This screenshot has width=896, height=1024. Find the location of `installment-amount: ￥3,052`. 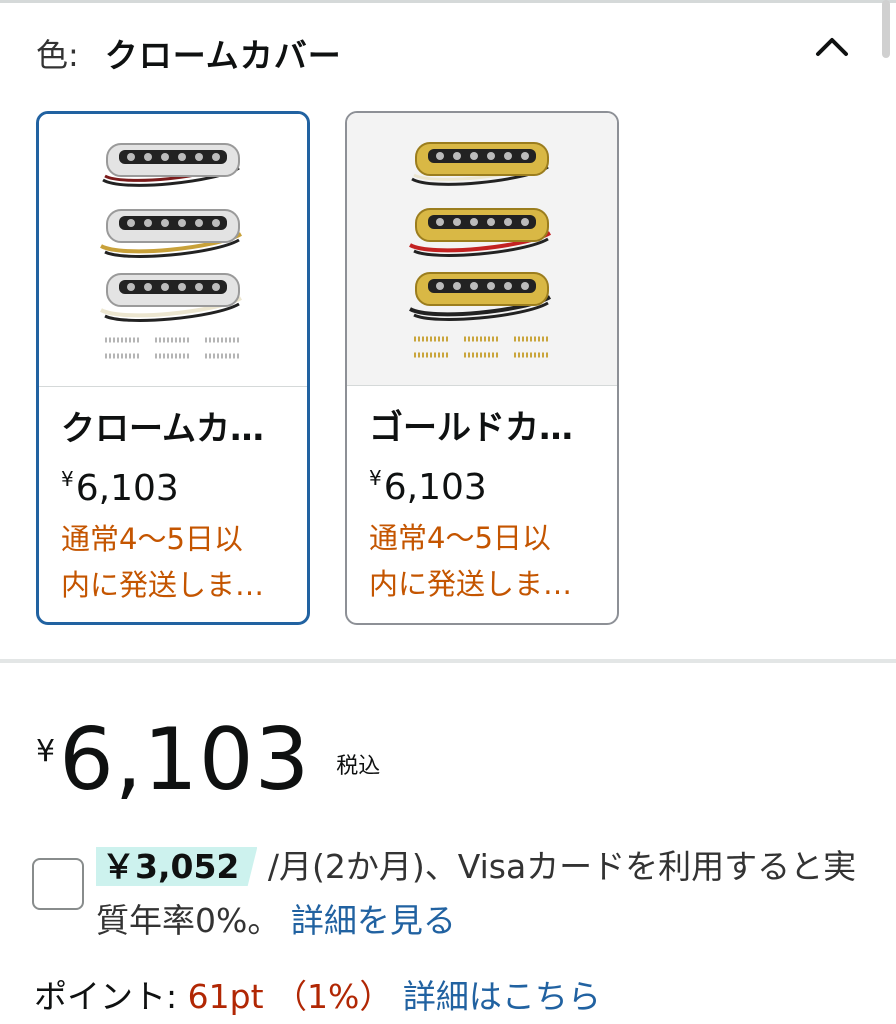

installment-amount: ￥3,052 is located at coordinates (177, 866).